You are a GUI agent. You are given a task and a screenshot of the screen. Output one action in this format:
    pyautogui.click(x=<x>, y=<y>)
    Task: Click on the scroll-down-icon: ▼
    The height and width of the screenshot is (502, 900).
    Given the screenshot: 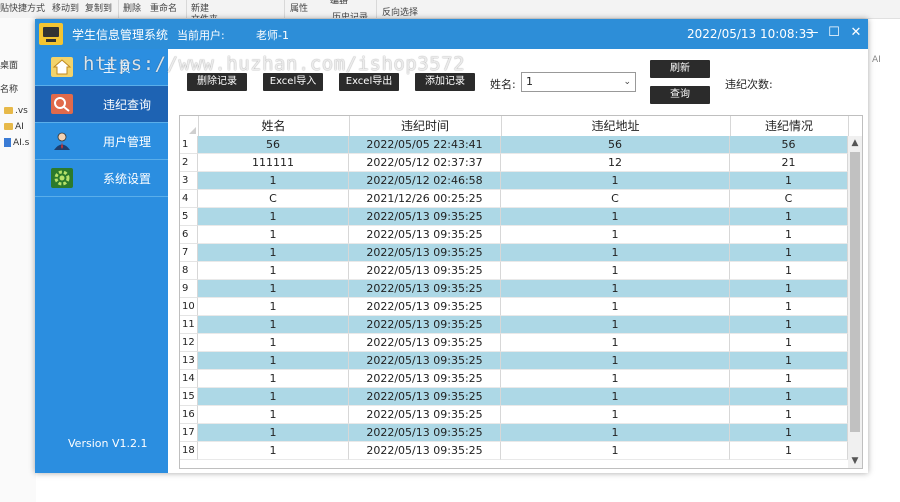 What is the action you would take?
    pyautogui.click(x=855, y=461)
    